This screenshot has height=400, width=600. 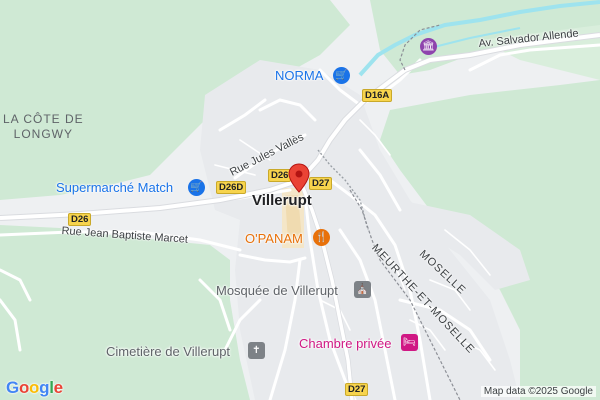 What do you see at coordinates (58, 387) in the screenshot?
I see `google-logo-letter: e` at bounding box center [58, 387].